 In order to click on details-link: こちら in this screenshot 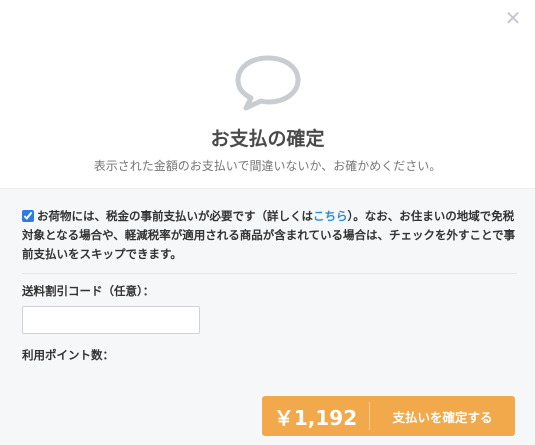, I will do `click(330, 216)`.